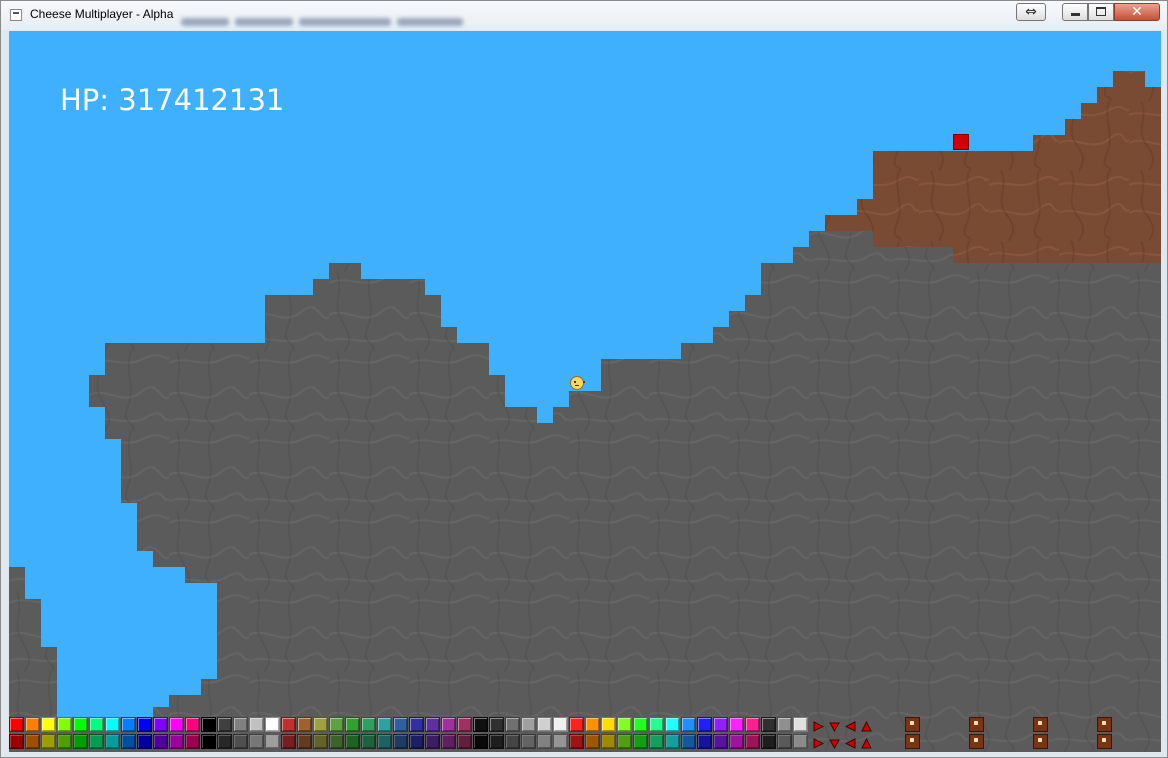  What do you see at coordinates (961, 142) in the screenshot?
I see `red-block` at bounding box center [961, 142].